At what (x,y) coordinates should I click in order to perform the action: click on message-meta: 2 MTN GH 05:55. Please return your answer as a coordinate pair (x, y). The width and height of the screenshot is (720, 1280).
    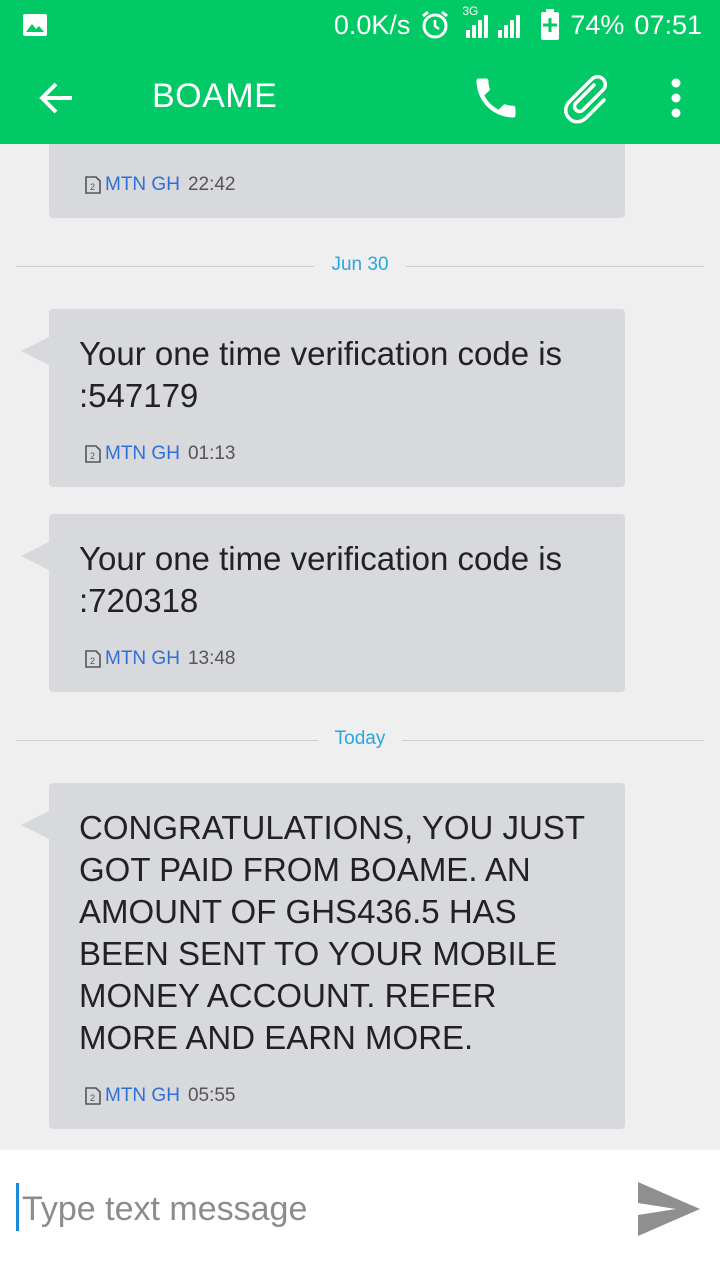
    Looking at the image, I should click on (160, 1096).